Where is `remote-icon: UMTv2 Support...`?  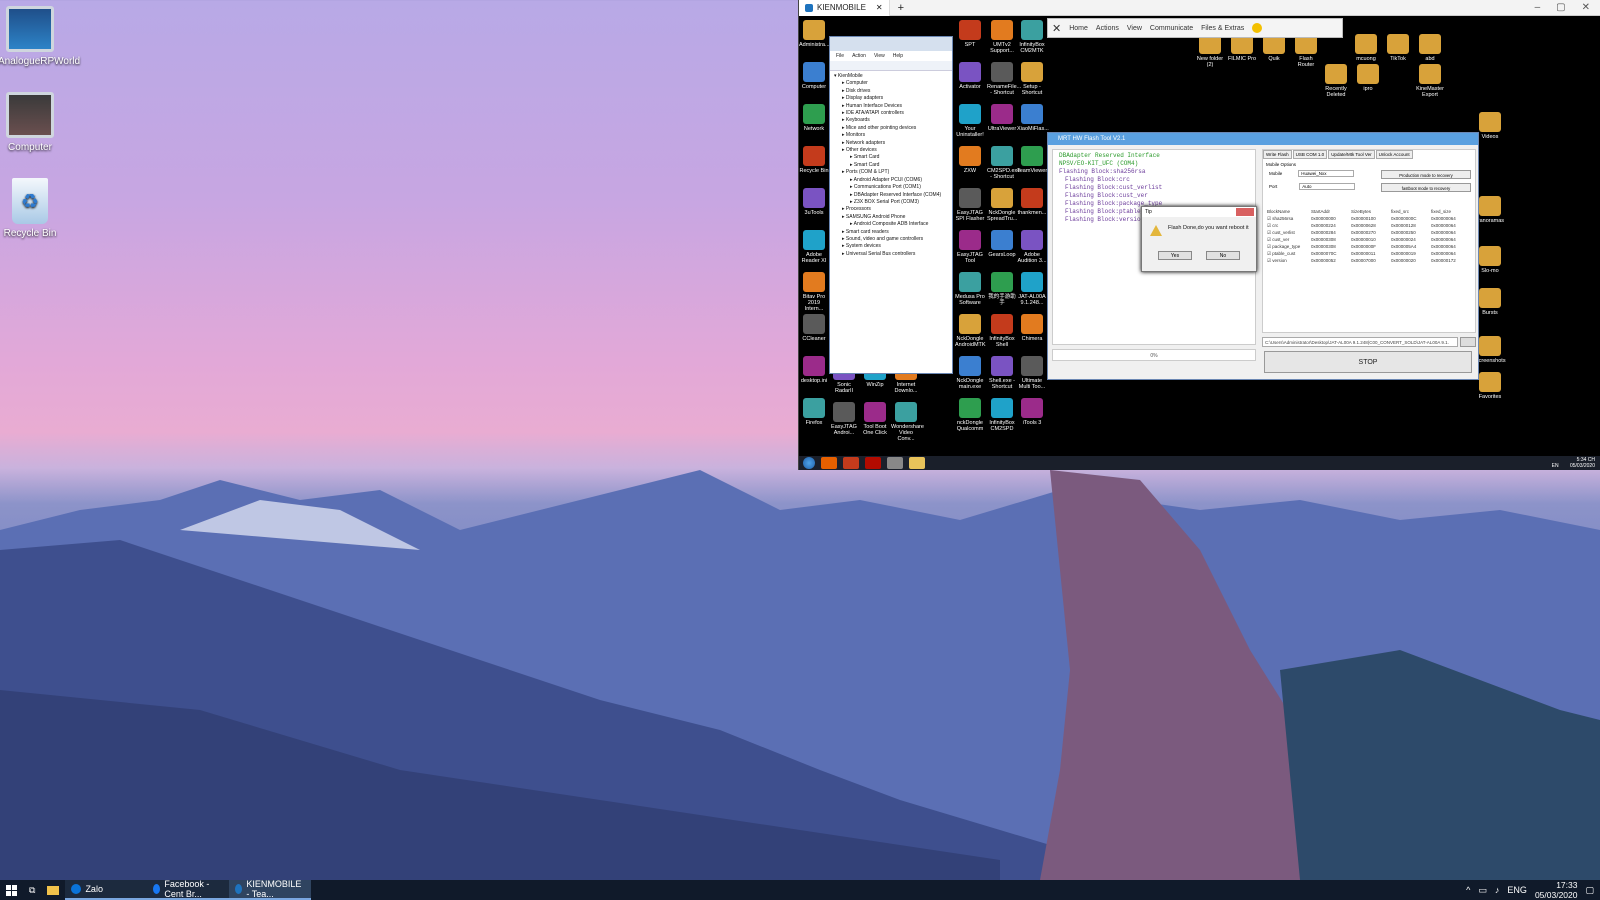 remote-icon: UMTv2 Support... is located at coordinates (1002, 37).